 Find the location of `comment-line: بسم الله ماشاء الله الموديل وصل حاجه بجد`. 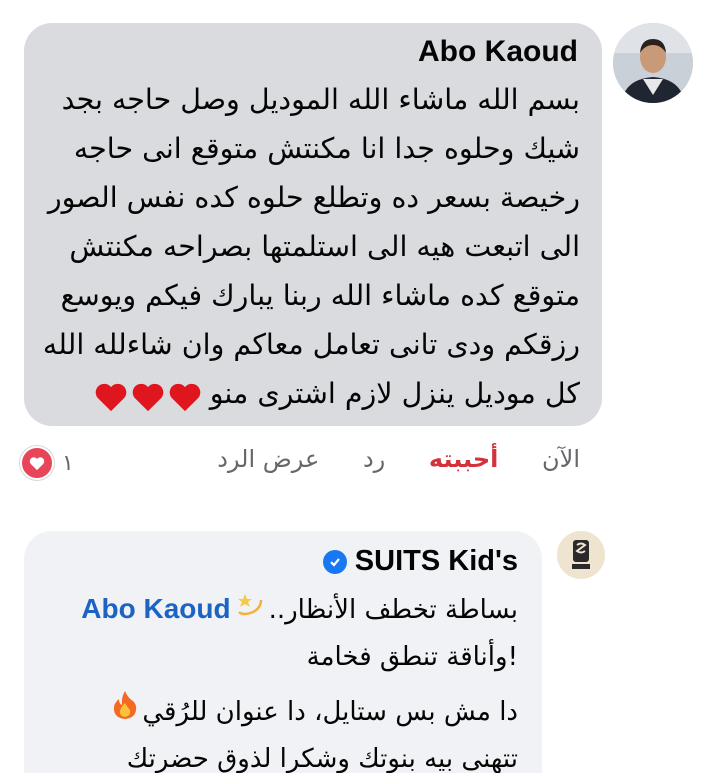

comment-line: بسم الله ماشاء الله الموديل وصل حاجه بجد is located at coordinates (320, 99).